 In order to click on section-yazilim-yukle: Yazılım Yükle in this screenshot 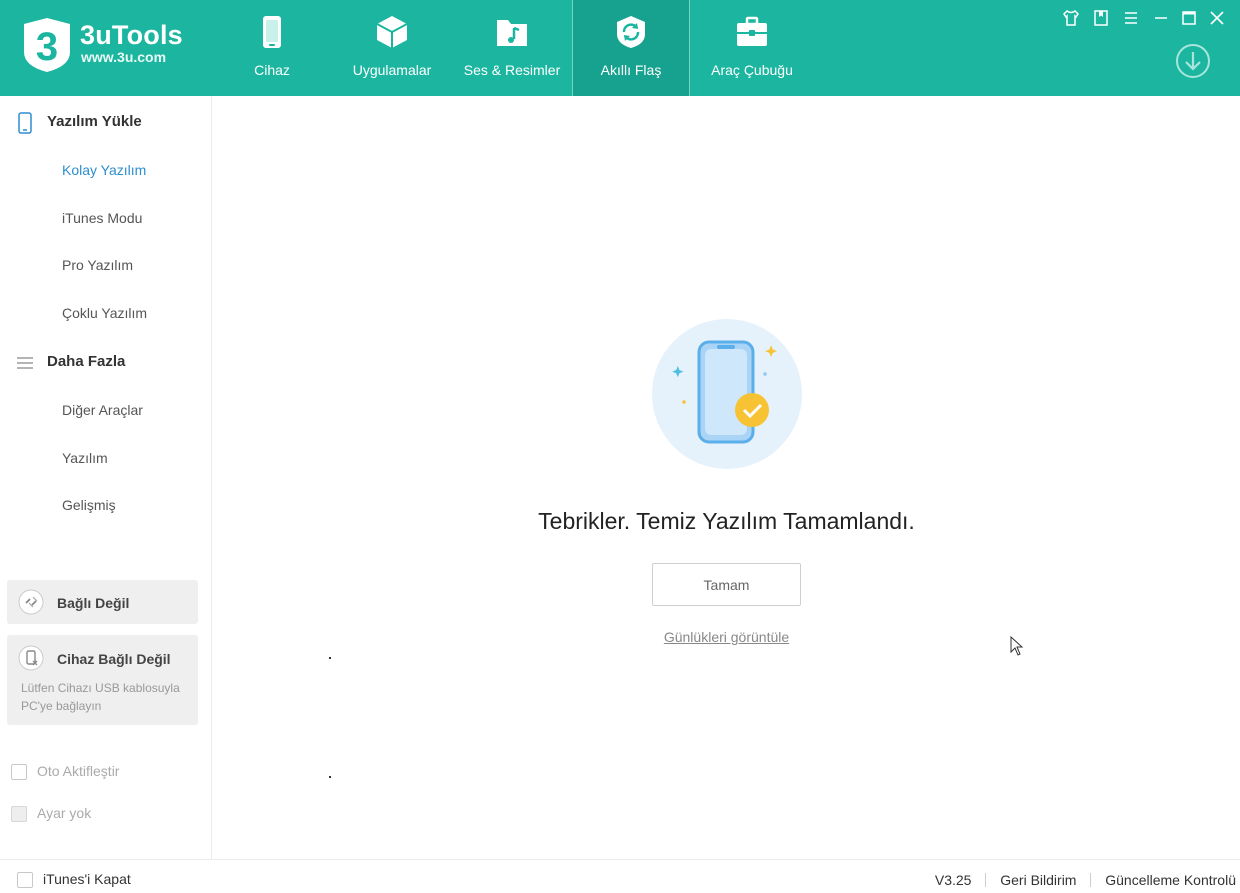, I will do `click(106, 122)`.